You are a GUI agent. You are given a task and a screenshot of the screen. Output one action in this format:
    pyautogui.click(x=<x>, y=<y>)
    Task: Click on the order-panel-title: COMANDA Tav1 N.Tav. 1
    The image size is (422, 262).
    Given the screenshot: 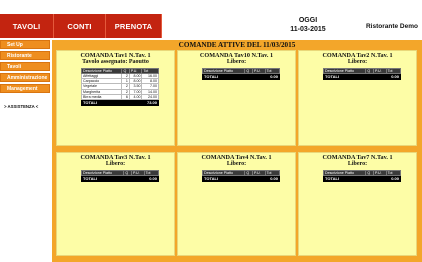 What is the action you would take?
    pyautogui.click(x=115, y=55)
    